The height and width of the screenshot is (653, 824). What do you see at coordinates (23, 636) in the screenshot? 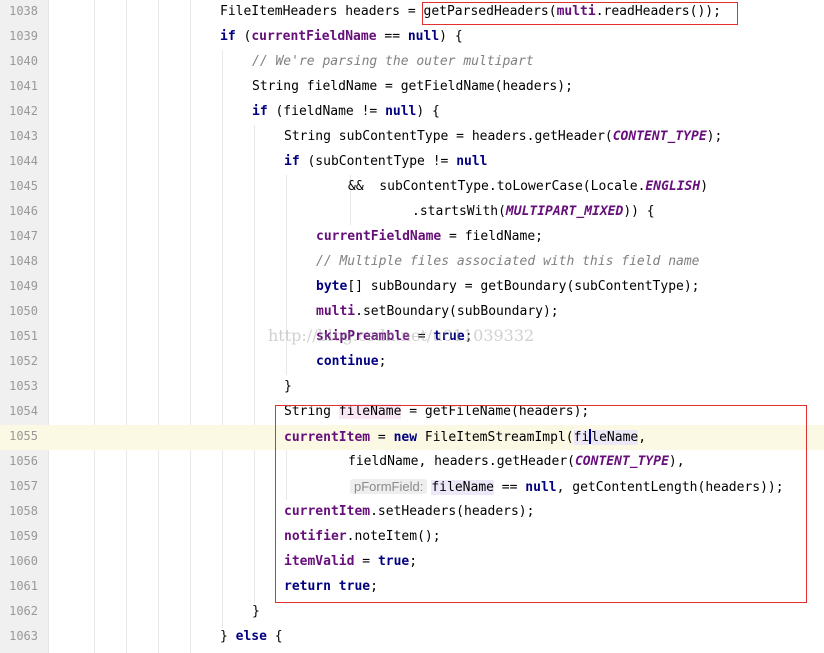
I see `line-number: 1063` at bounding box center [23, 636].